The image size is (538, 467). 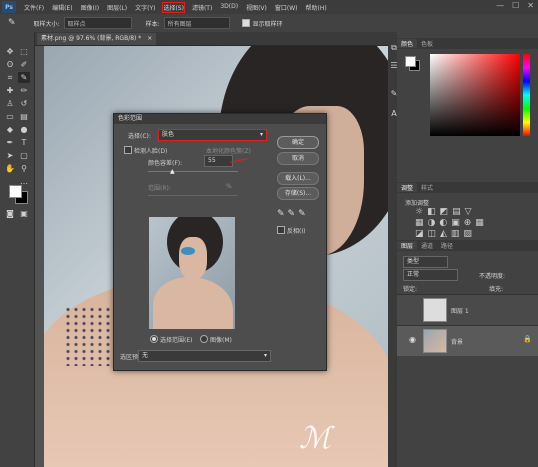 I want to click on menu-window: 窗口(W), so click(x=286, y=7).